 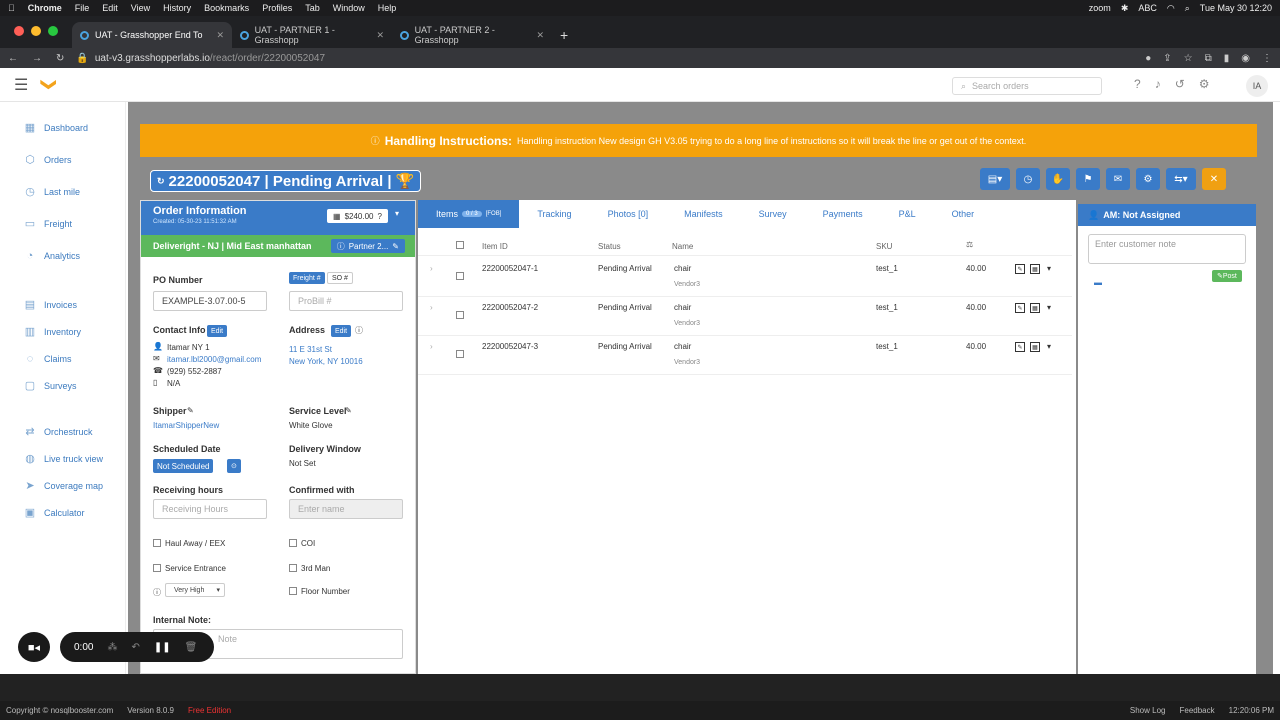 I want to click on sidebar-item-live-truck-view: ◍ Live truck view, so click(x=63, y=459).